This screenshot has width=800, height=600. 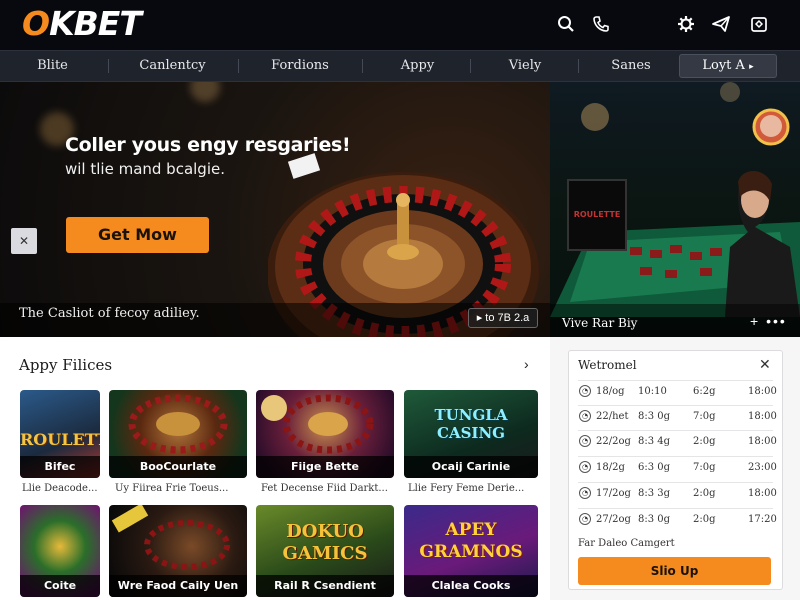 What do you see at coordinates (300, 66) in the screenshot?
I see `nav-item-fordions: Fordions` at bounding box center [300, 66].